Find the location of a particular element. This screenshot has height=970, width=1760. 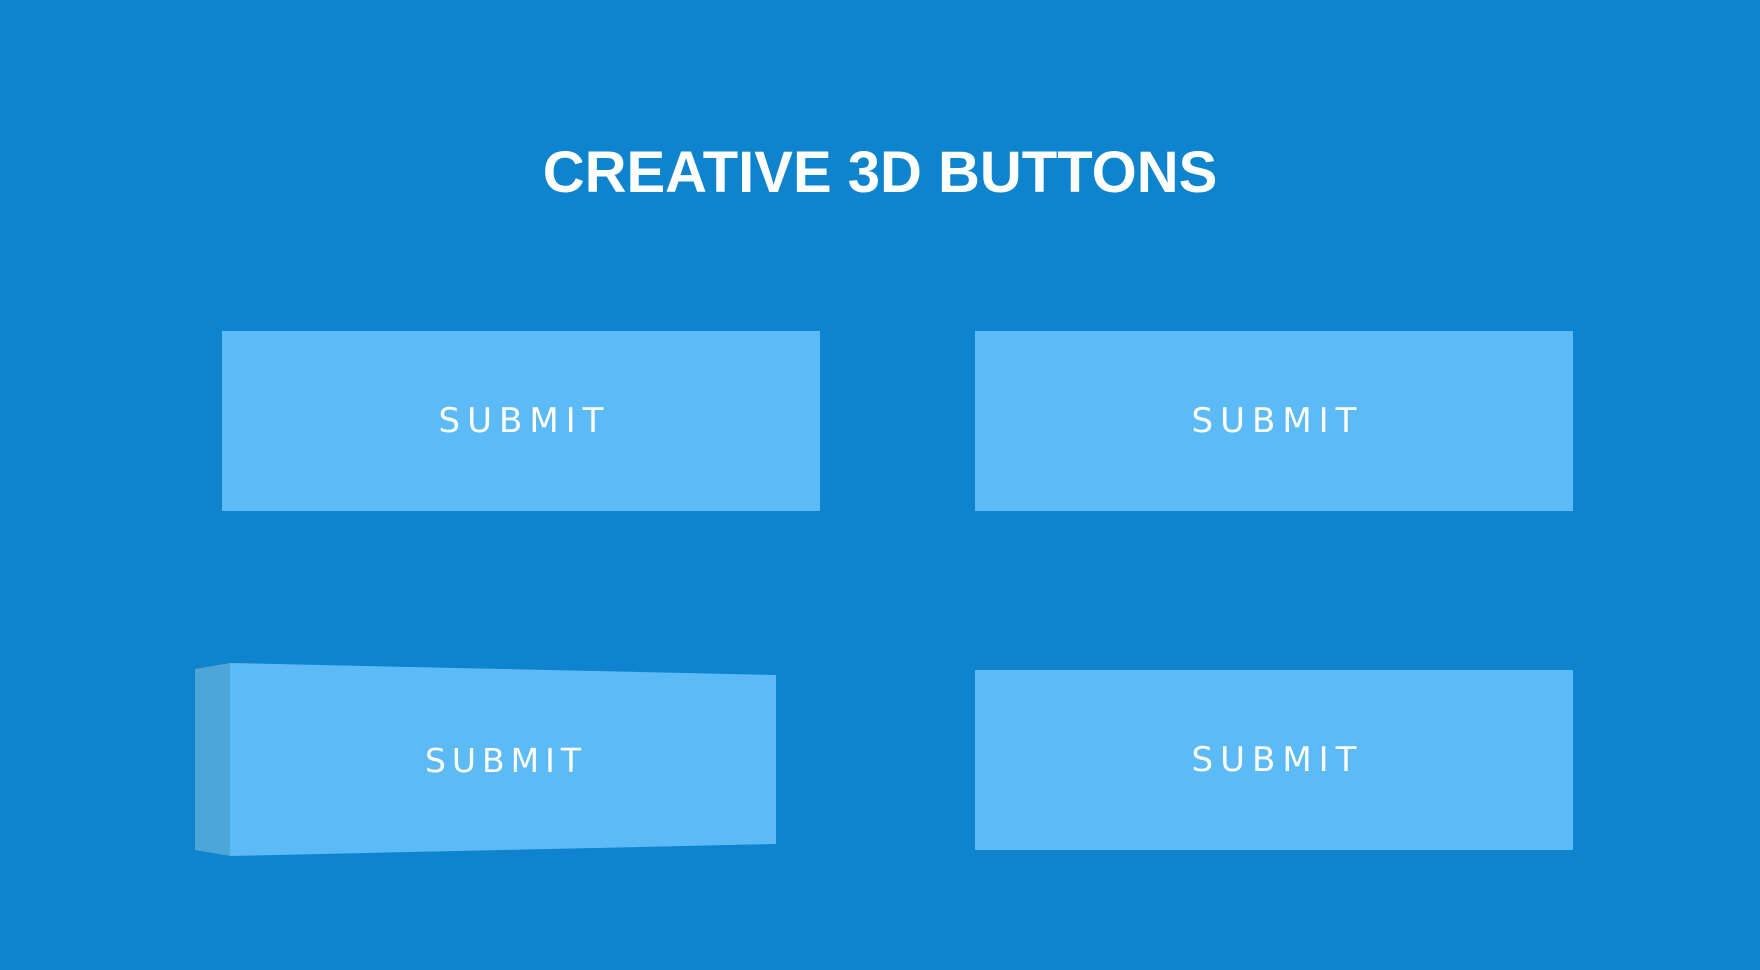

submit-button-4: SUBMIT is located at coordinates (1274, 760).